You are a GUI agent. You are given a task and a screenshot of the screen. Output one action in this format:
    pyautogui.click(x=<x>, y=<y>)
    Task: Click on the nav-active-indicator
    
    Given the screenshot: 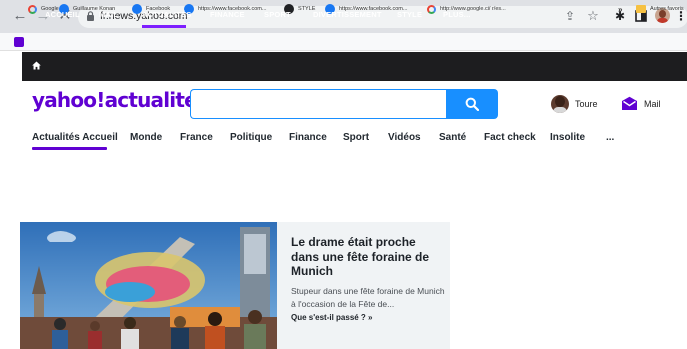 What is the action you would take?
    pyautogui.click(x=164, y=26)
    